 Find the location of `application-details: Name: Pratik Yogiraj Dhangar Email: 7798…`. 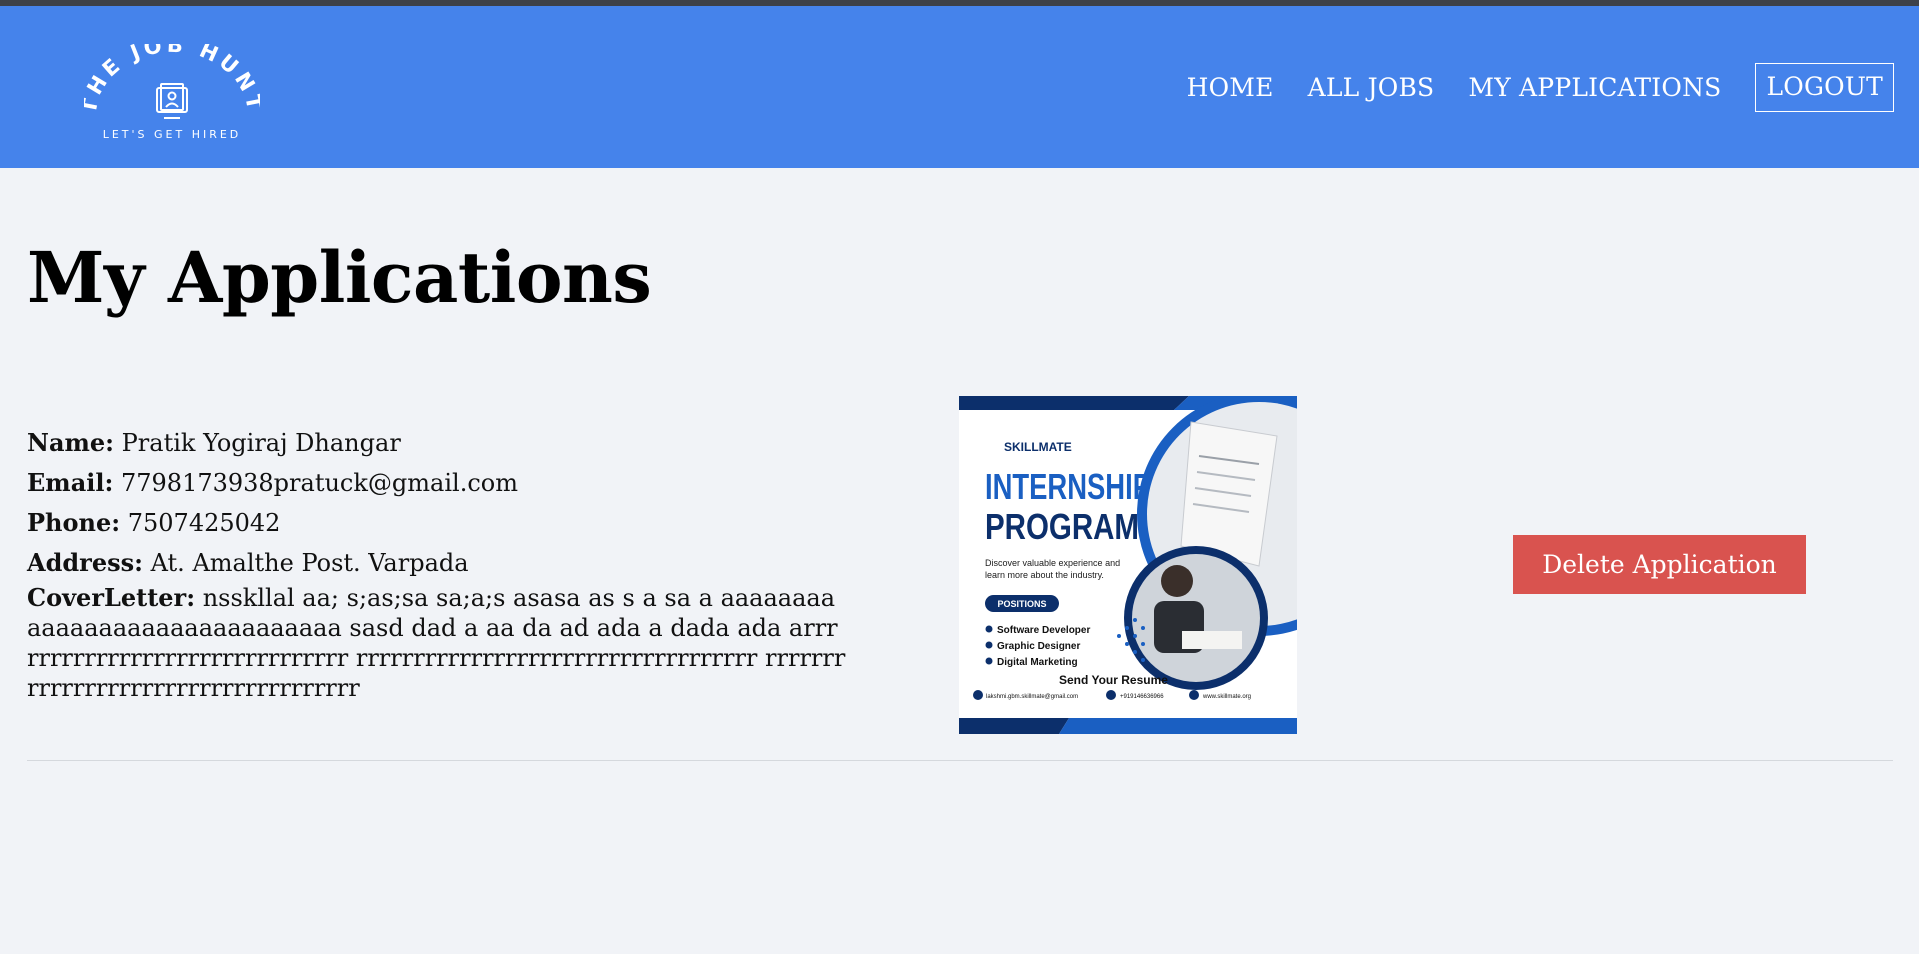

application-details: Name: Pratik Yogiraj Dhangar Email: 7798… is located at coordinates (437, 563).